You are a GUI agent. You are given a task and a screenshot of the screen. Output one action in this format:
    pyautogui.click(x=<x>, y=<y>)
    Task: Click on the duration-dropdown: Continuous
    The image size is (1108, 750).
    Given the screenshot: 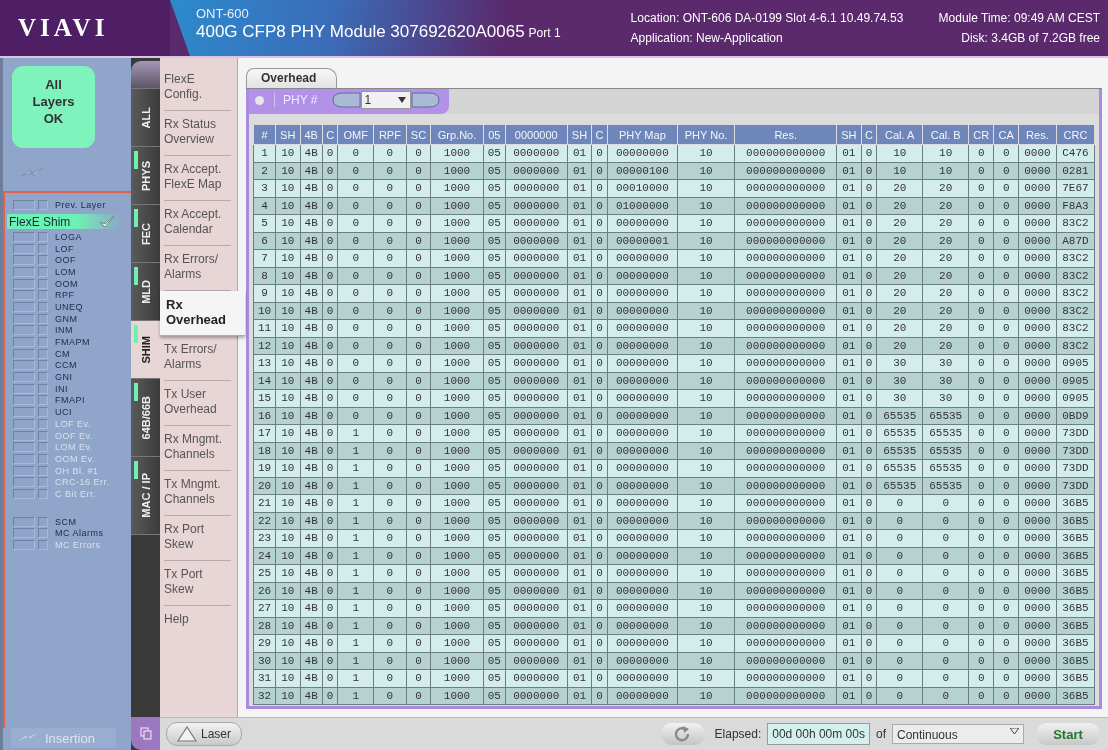 What is the action you would take?
    pyautogui.click(x=958, y=734)
    